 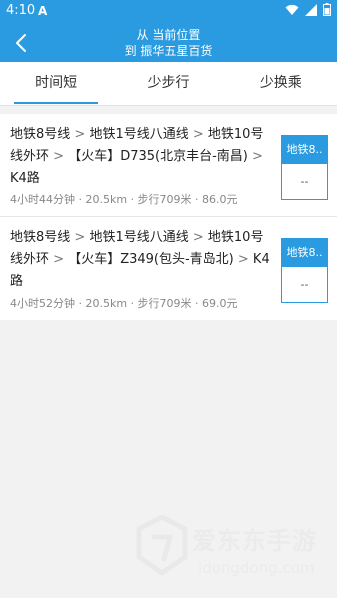 I want to click on status-bar: 4:10 A, so click(x=168, y=12).